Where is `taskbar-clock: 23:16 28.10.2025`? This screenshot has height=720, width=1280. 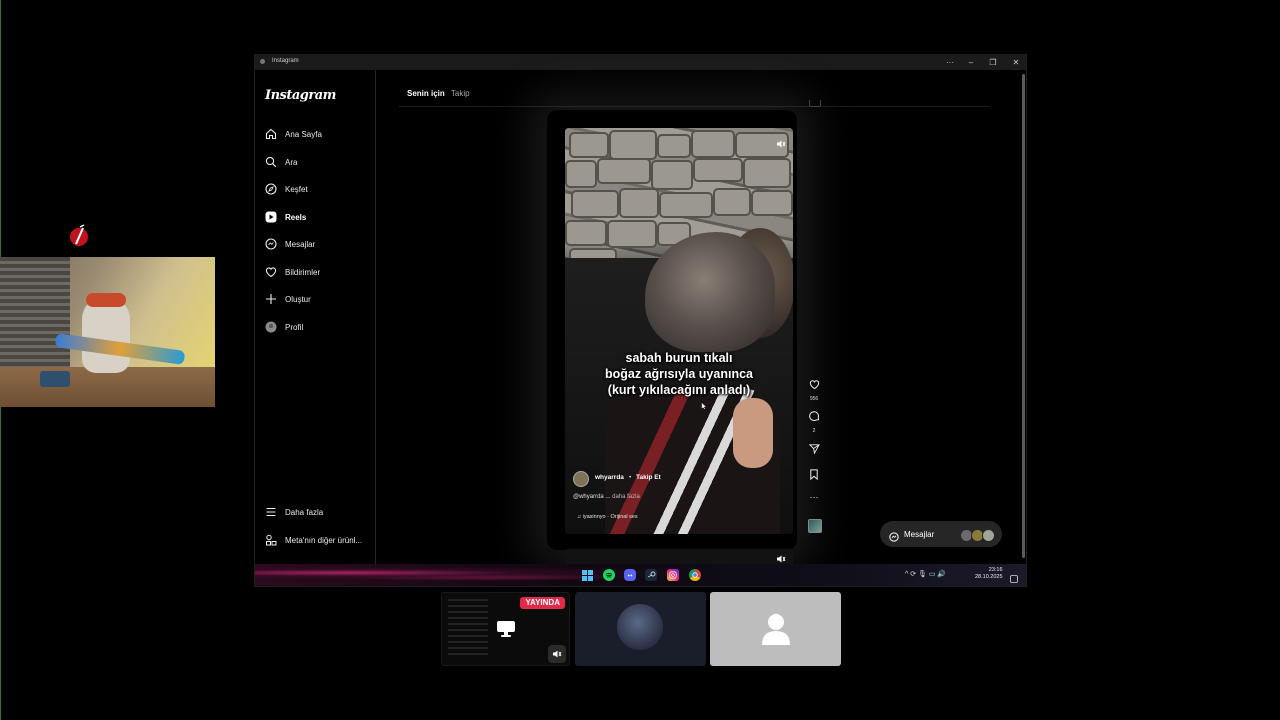
taskbar-clock: 23:16 28.10.2025 is located at coordinates (989, 574).